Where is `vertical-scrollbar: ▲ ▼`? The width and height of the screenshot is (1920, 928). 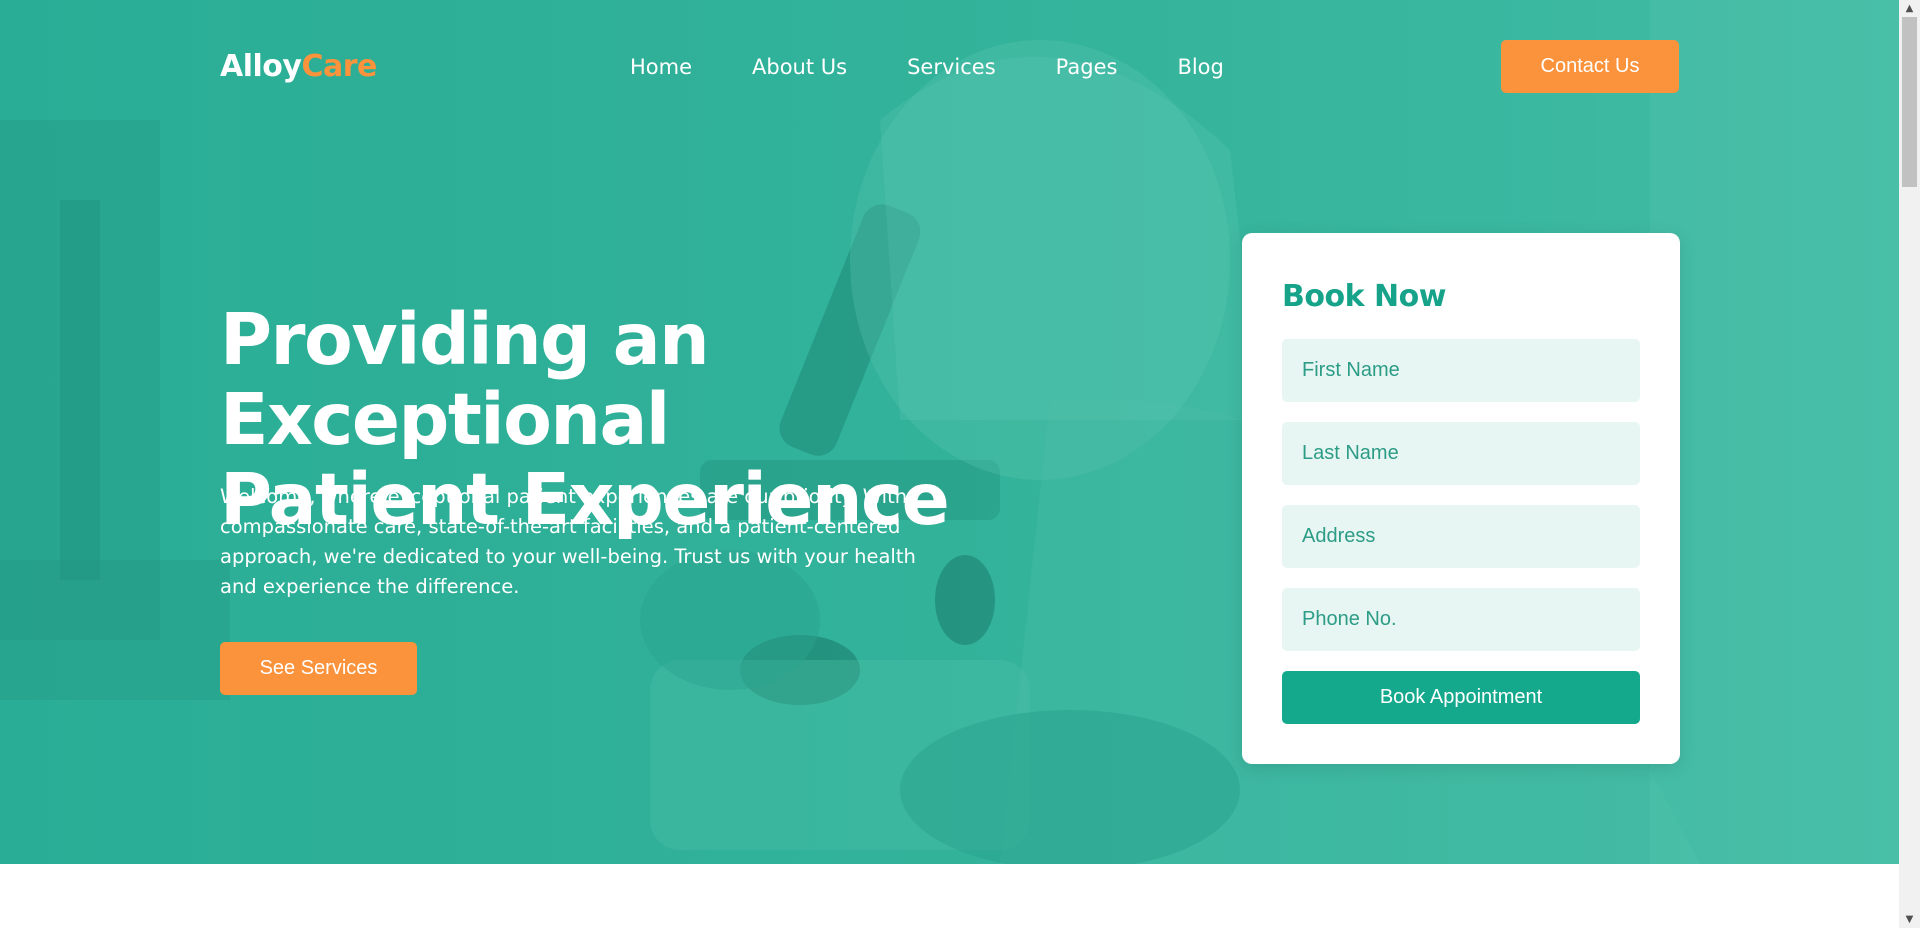
vertical-scrollbar: ▲ ▼ is located at coordinates (1909, 464).